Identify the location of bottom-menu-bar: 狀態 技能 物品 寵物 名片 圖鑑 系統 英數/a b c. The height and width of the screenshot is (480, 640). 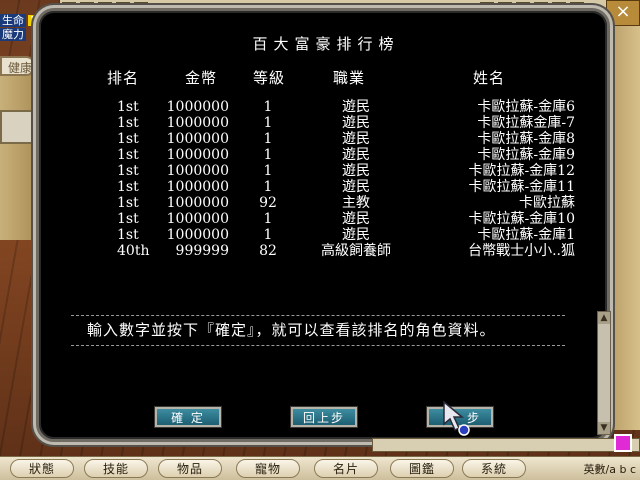
(320, 468).